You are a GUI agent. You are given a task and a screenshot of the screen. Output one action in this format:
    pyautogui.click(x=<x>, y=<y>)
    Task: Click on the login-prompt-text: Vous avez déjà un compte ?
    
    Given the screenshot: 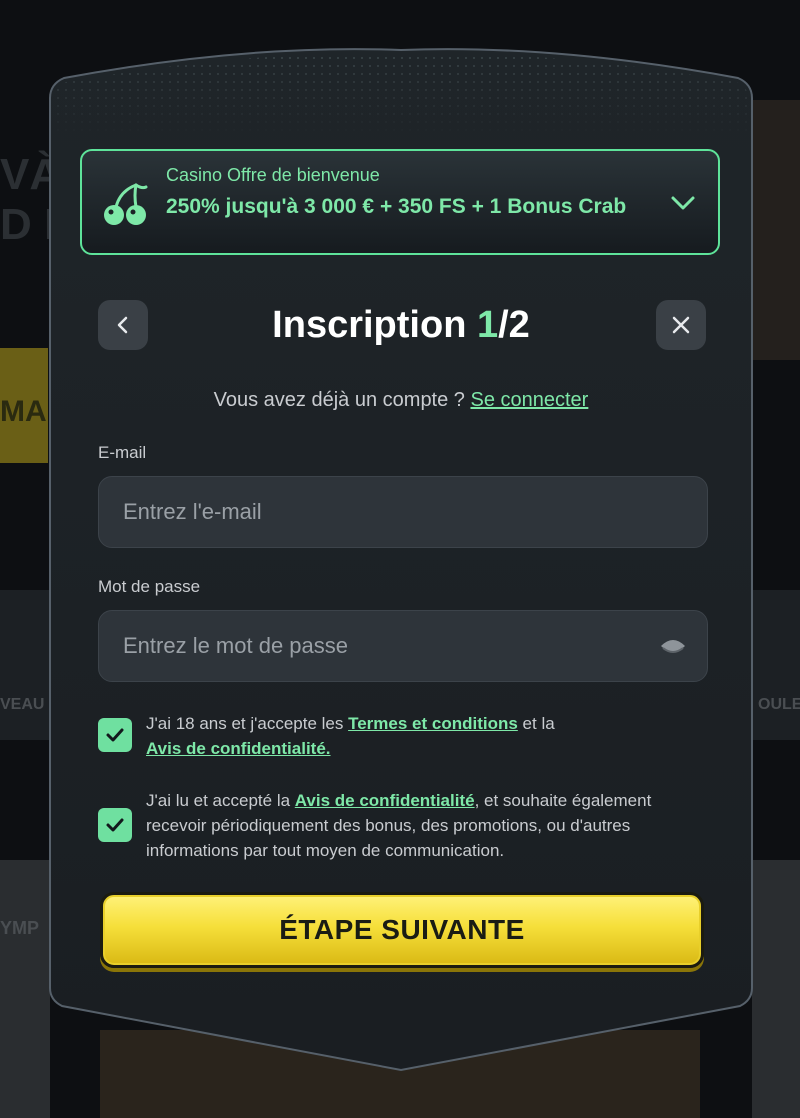 What is the action you would take?
    pyautogui.click(x=342, y=400)
    